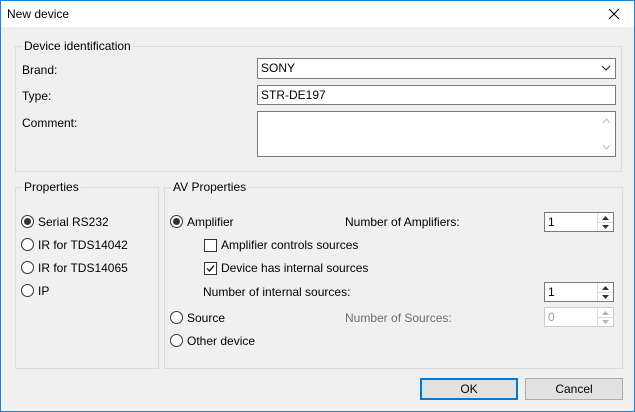 This screenshot has width=635, height=412. Describe the element at coordinates (551, 317) in the screenshot. I see `num-sources-value: 0` at that location.